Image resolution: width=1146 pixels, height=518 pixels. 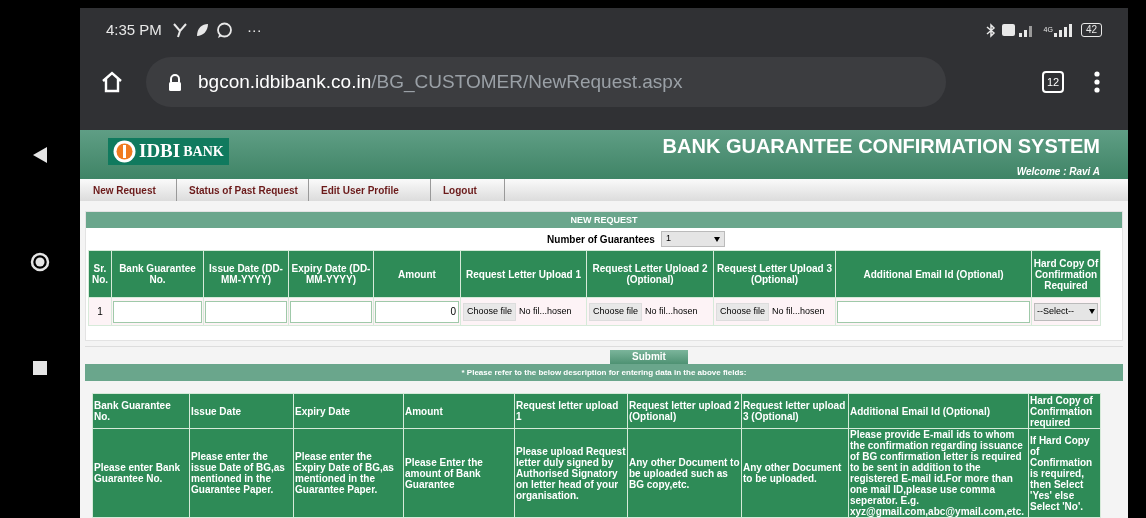 What do you see at coordinates (100, 311) in the screenshot?
I see `row-number: 1` at bounding box center [100, 311].